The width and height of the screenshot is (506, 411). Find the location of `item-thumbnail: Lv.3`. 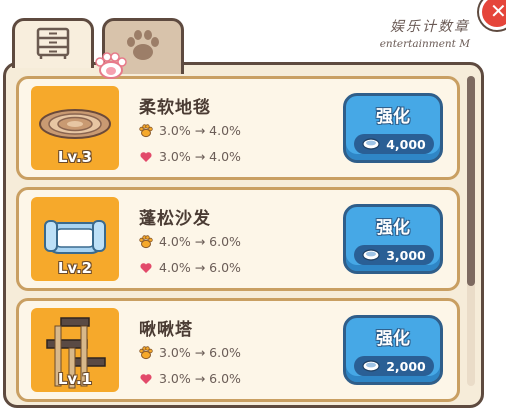

item-thumbnail: Lv.3 is located at coordinates (75, 128).